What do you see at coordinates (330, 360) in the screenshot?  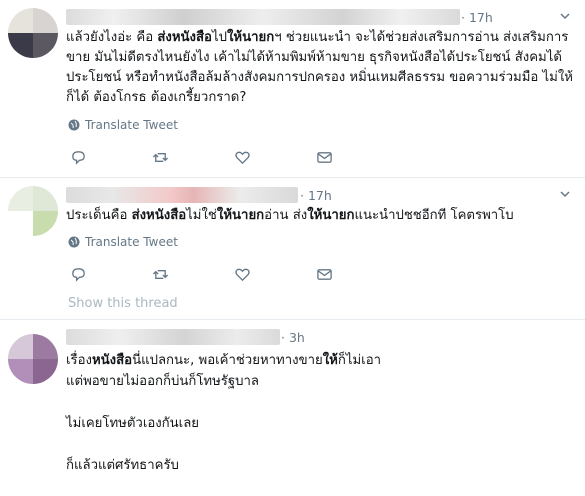 I see `highlighted-keyword: ให้` at bounding box center [330, 360].